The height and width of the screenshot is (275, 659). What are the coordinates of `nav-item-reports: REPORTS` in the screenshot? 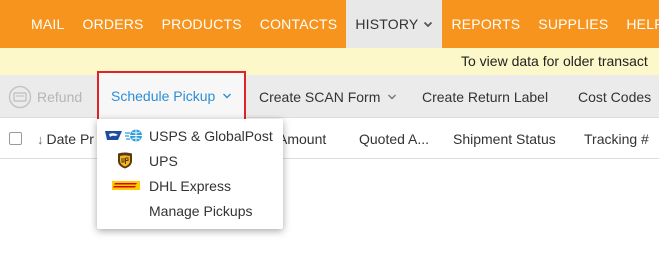 It's located at (485, 24).